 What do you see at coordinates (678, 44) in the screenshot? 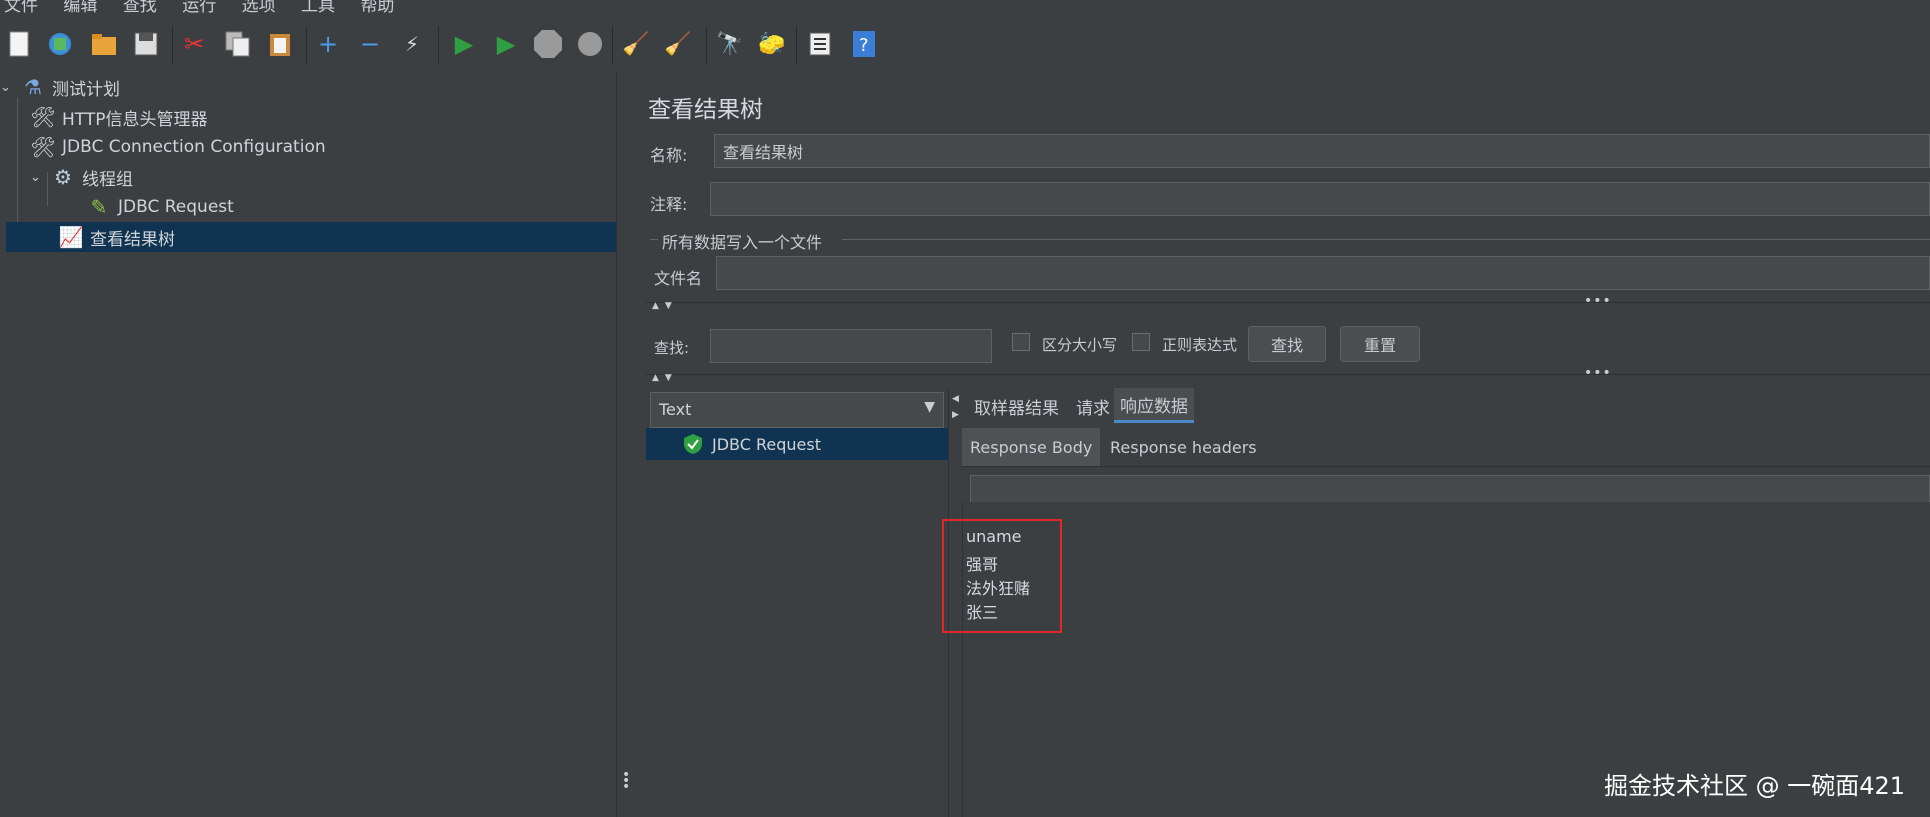
I see `clear-all-icon: 🧹` at bounding box center [678, 44].